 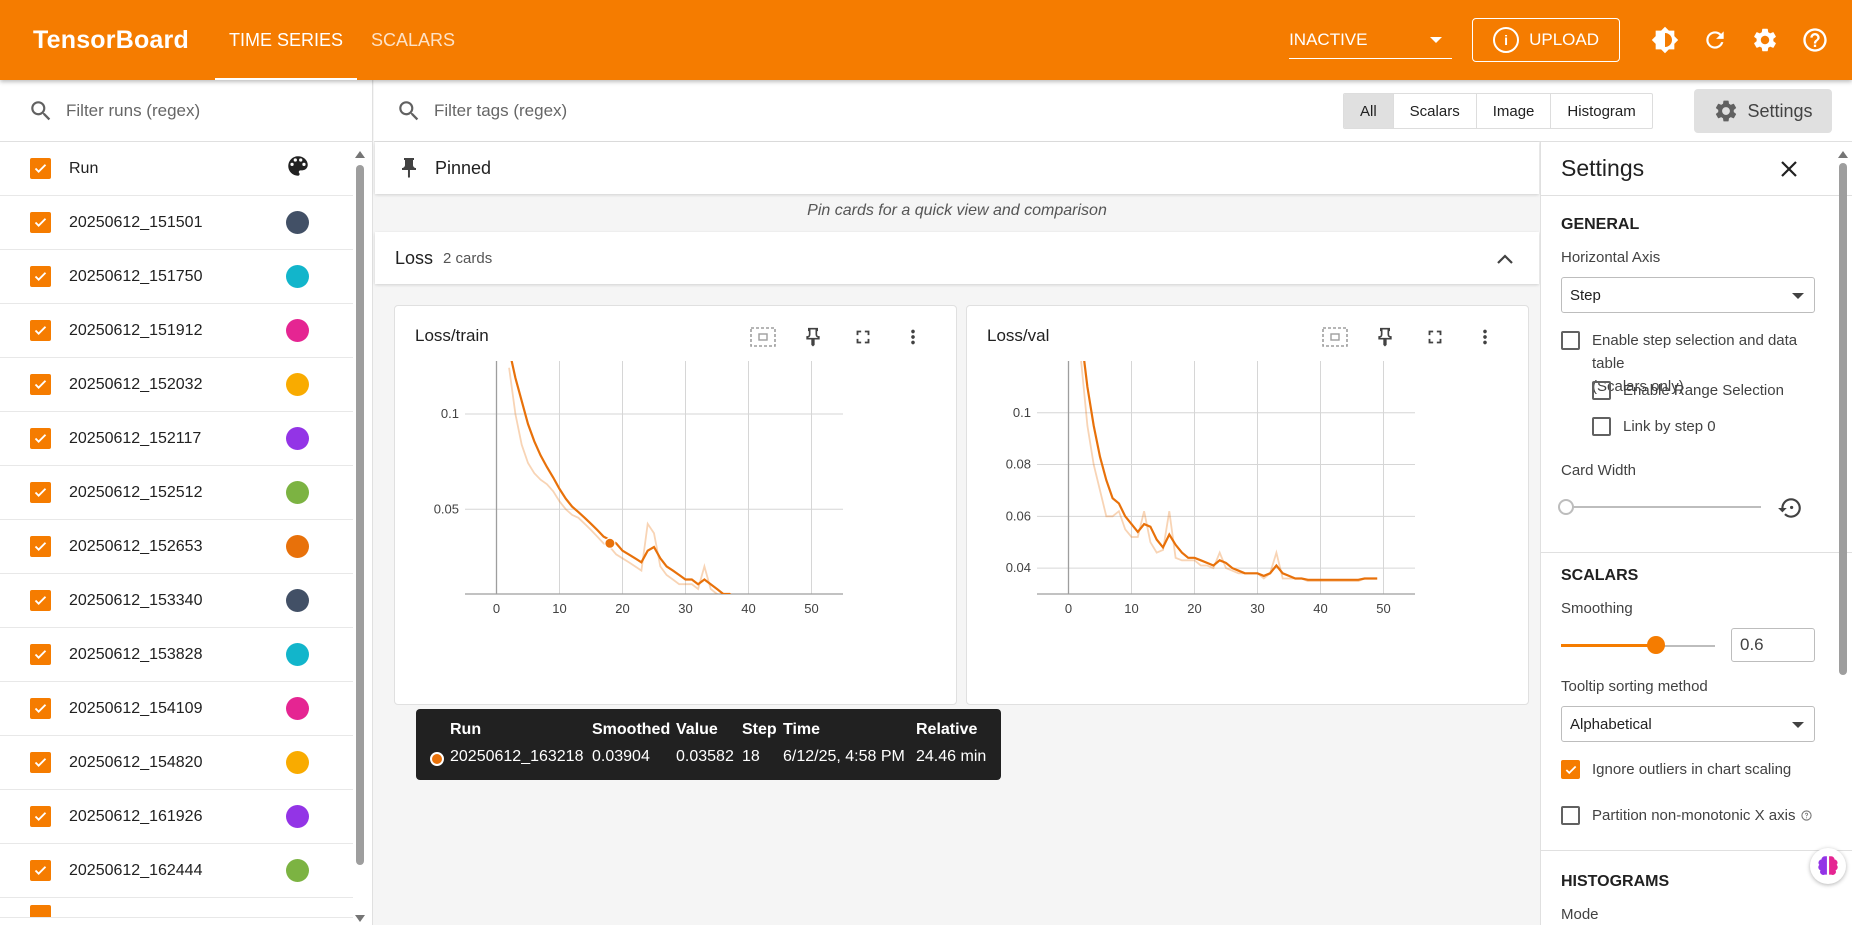 I want to click on tooltip-sort-select: Alphabetical, so click(x=1688, y=724).